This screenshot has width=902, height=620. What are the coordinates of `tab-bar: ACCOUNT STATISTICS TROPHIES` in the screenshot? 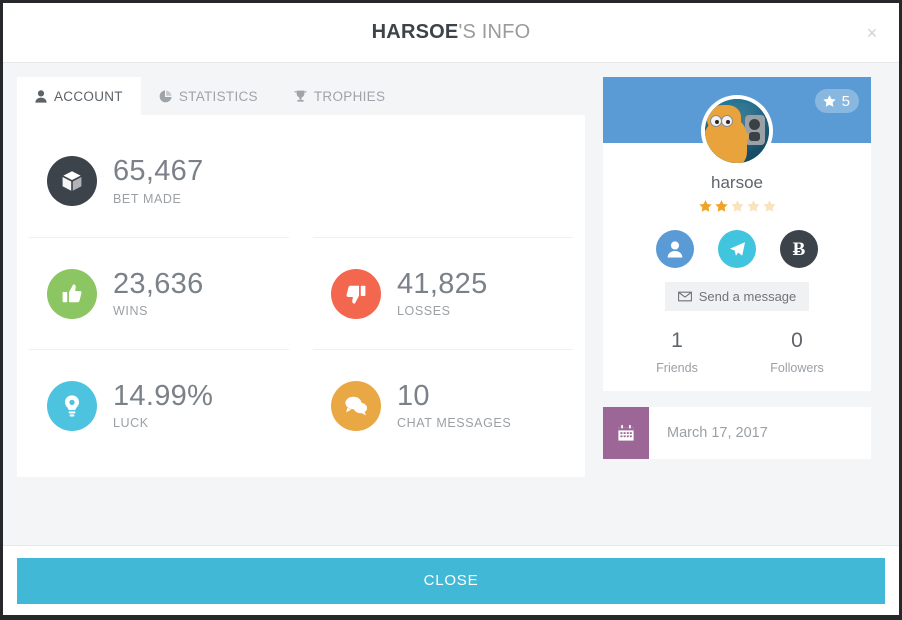 It's located at (301, 96).